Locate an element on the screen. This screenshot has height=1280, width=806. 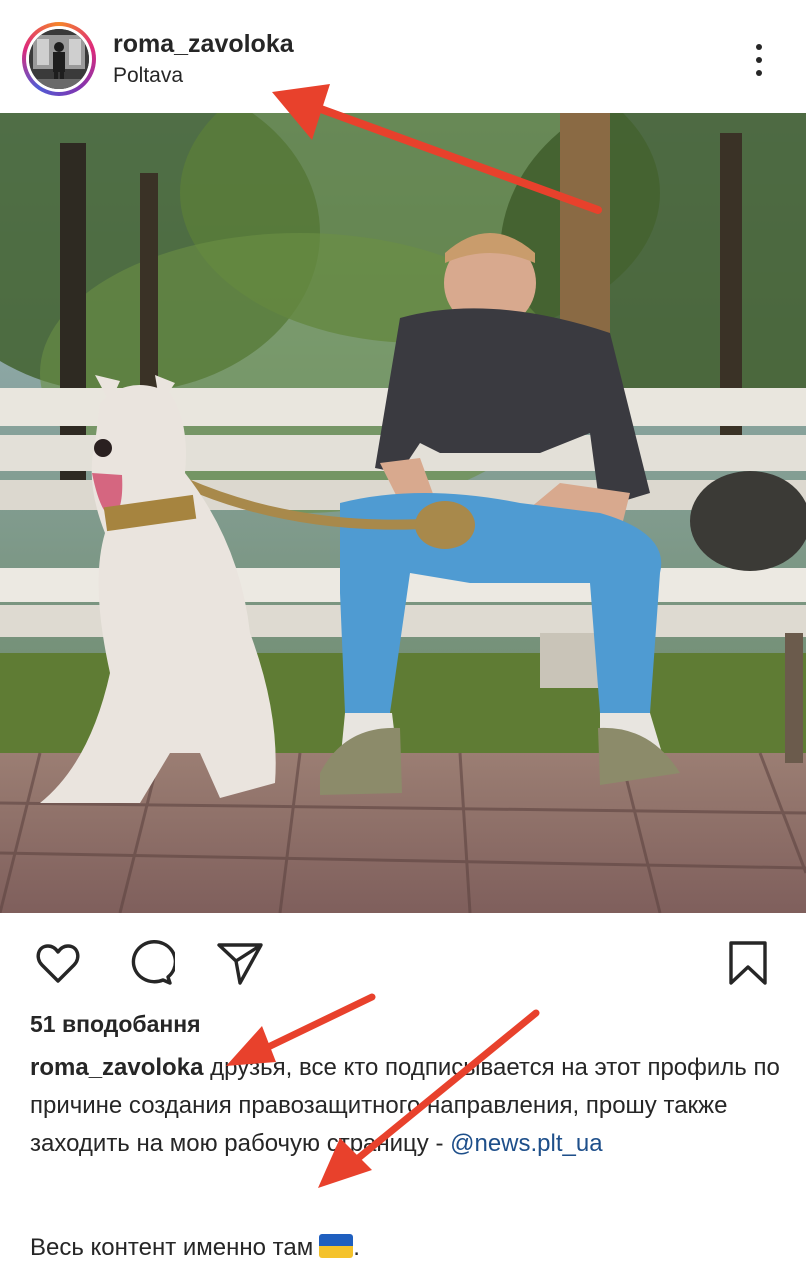
save-button is located at coordinates (748, 963).